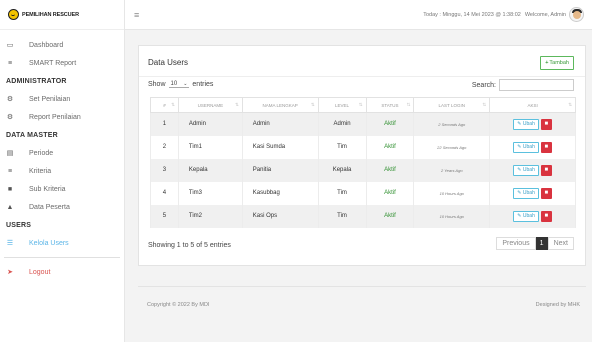 This screenshot has height=342, width=592. What do you see at coordinates (174, 84) in the screenshot?
I see `entries-select-value: 10` at bounding box center [174, 84].